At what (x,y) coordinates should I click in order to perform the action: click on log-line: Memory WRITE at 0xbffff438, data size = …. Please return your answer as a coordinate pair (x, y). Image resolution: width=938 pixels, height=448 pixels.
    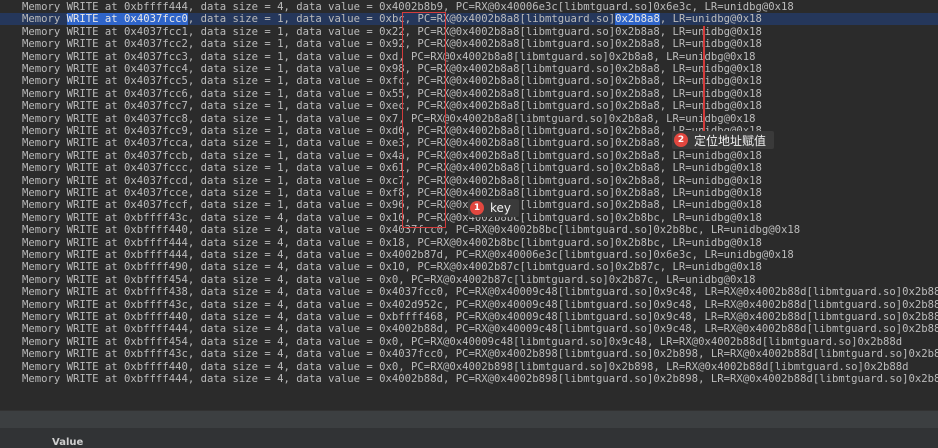
    Looking at the image, I should click on (480, 292).